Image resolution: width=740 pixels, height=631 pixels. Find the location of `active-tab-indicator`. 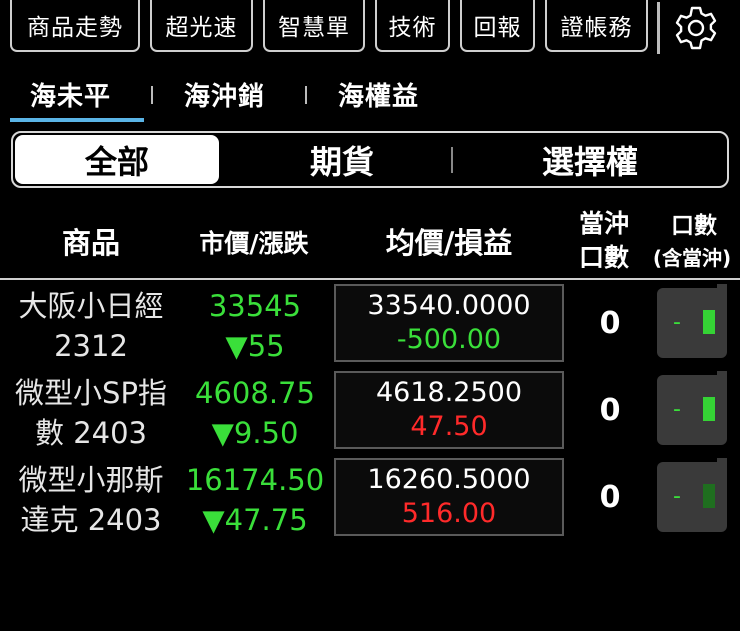

active-tab-indicator is located at coordinates (77, 120).